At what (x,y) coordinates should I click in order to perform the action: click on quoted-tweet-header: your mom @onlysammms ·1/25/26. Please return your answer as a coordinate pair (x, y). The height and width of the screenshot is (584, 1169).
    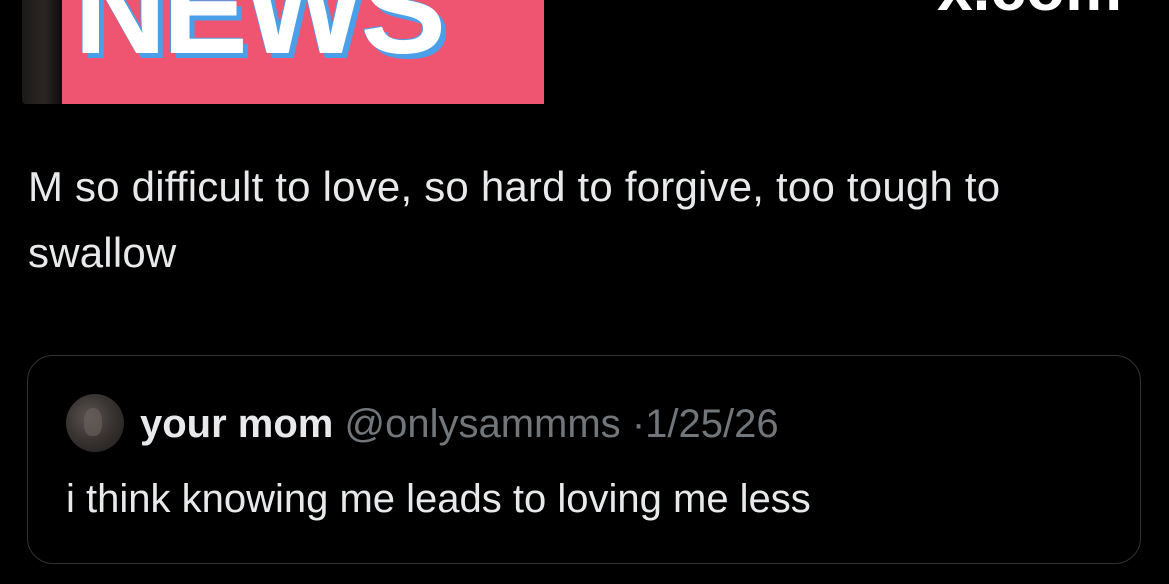
    Looking at the image, I should click on (459, 424).